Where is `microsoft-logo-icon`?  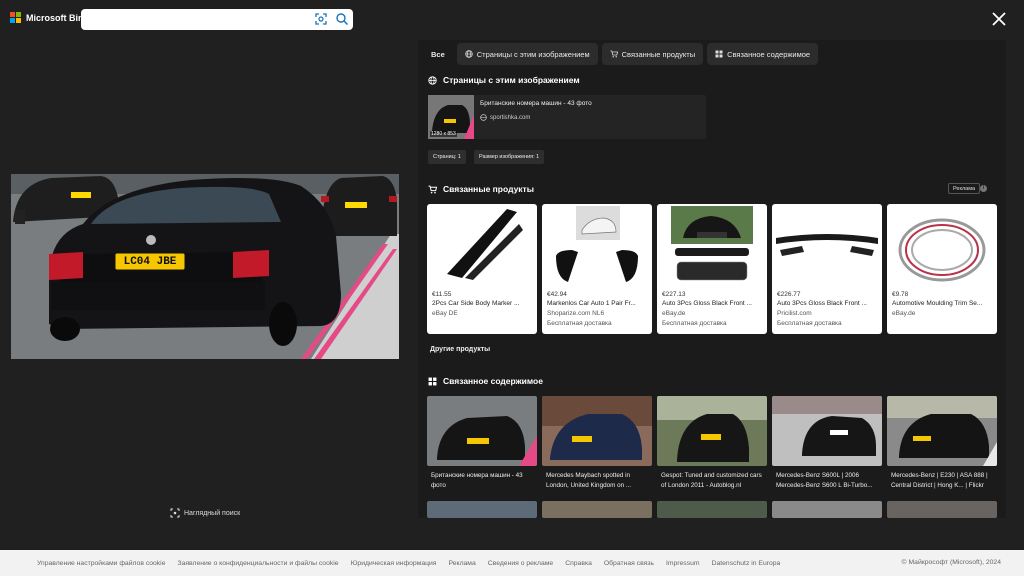
microsoft-logo-icon is located at coordinates (15, 17).